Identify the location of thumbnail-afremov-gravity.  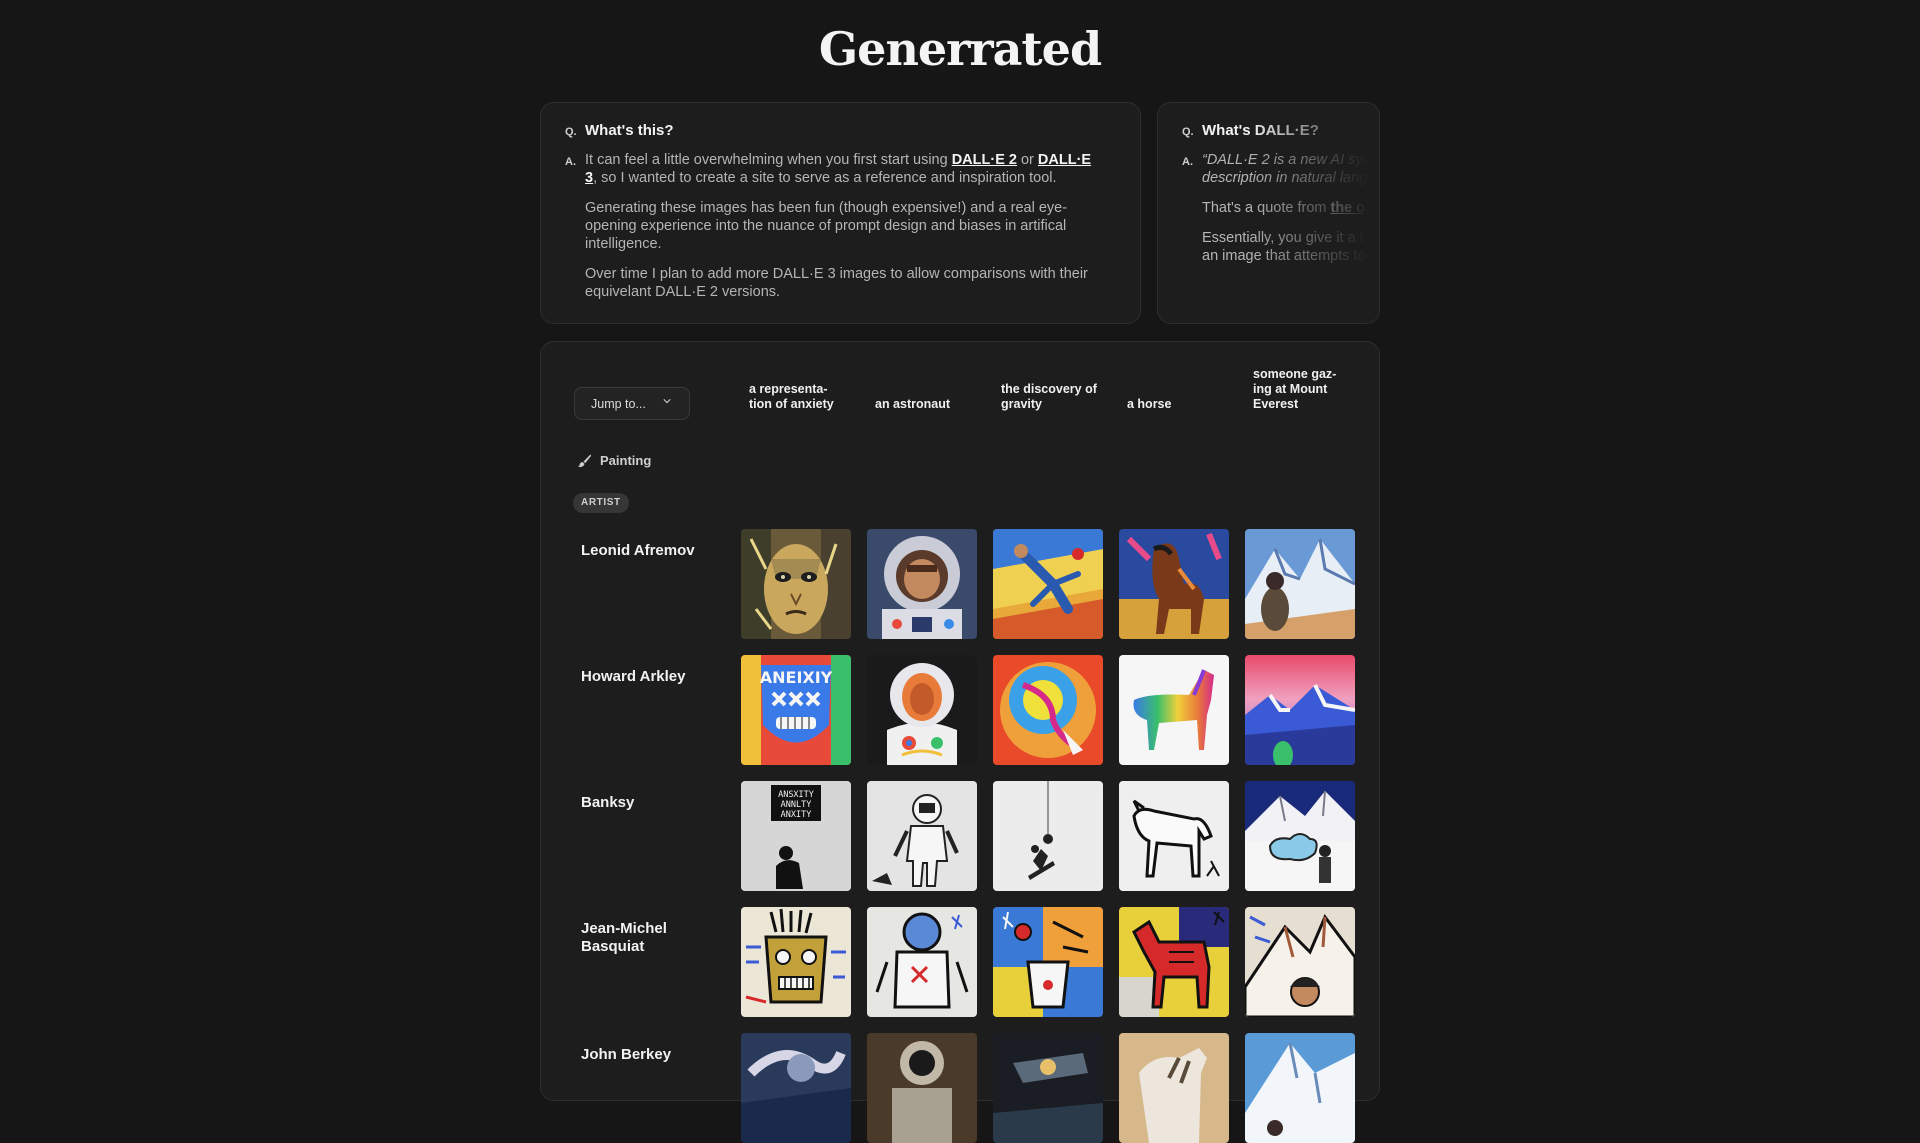
(1048, 584).